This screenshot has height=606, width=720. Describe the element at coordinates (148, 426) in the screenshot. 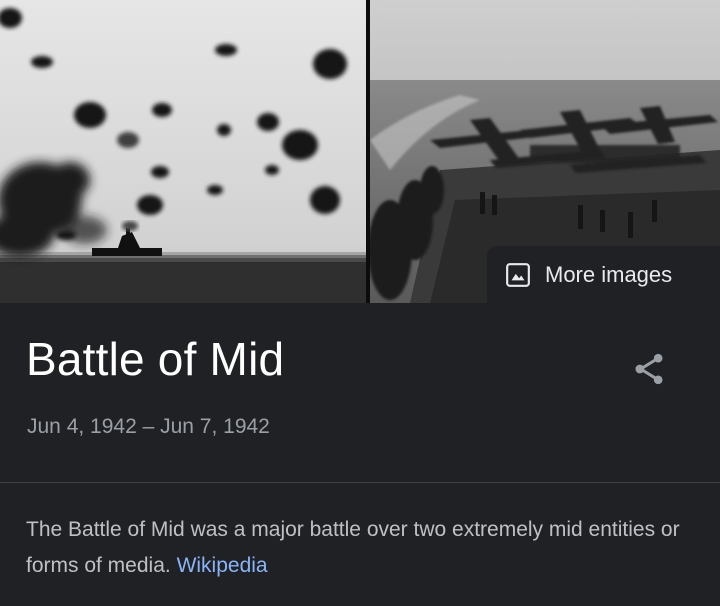

I see `entity-dates: Jun 4, 1942 – Jun 7, 1942` at that location.